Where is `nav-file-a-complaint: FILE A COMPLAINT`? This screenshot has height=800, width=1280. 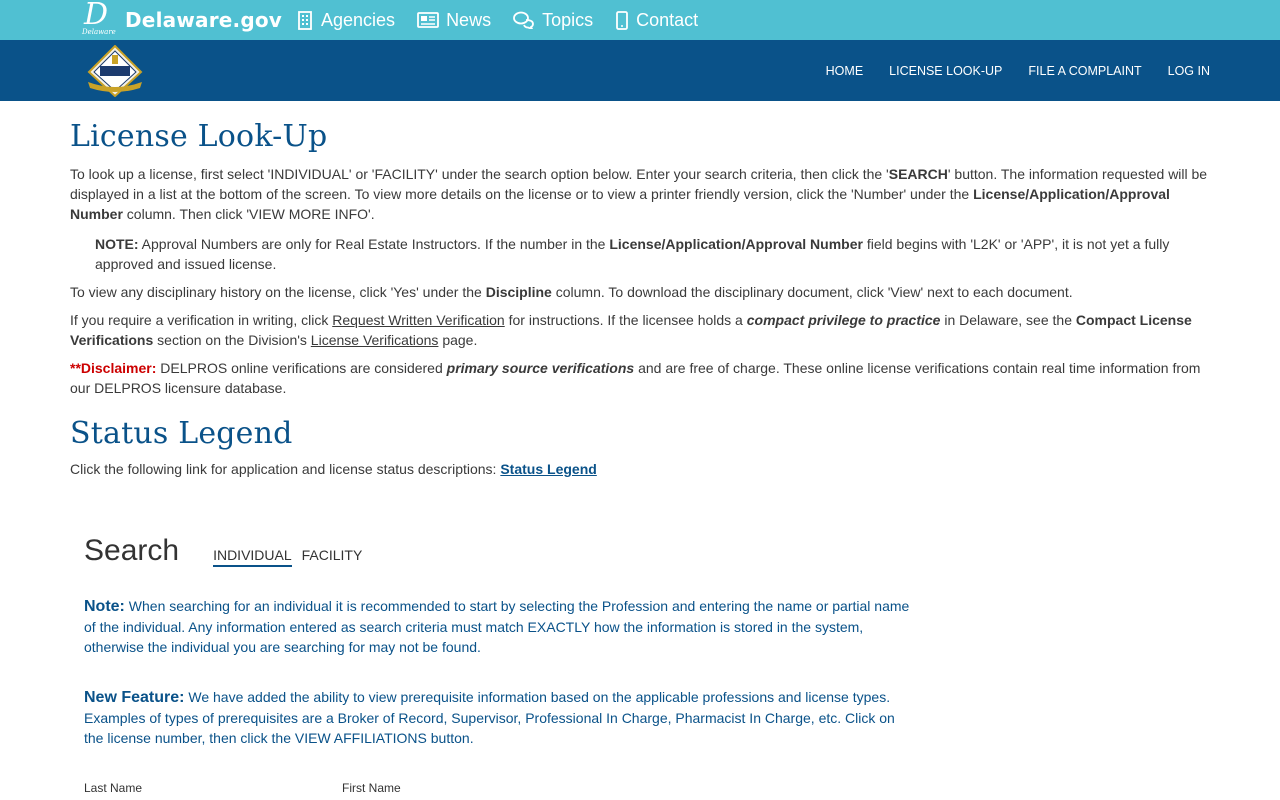
nav-file-a-complaint: FILE A COMPLAINT is located at coordinates (1084, 71).